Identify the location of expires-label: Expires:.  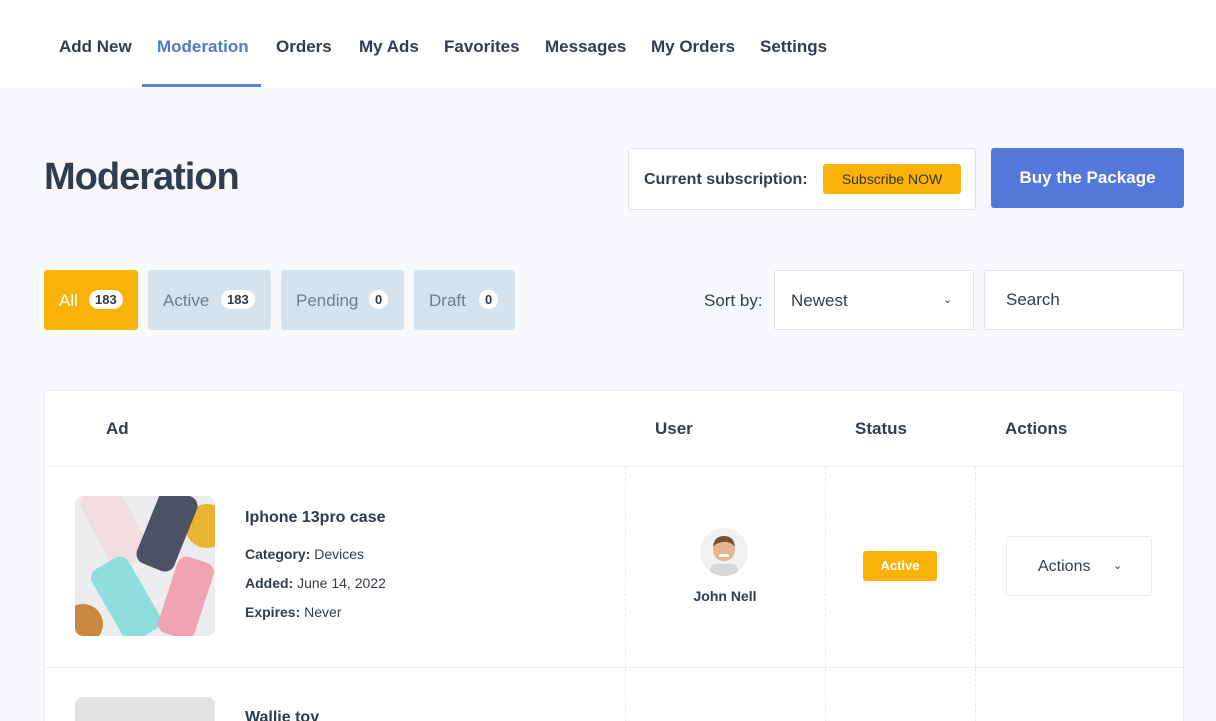
(273, 612).